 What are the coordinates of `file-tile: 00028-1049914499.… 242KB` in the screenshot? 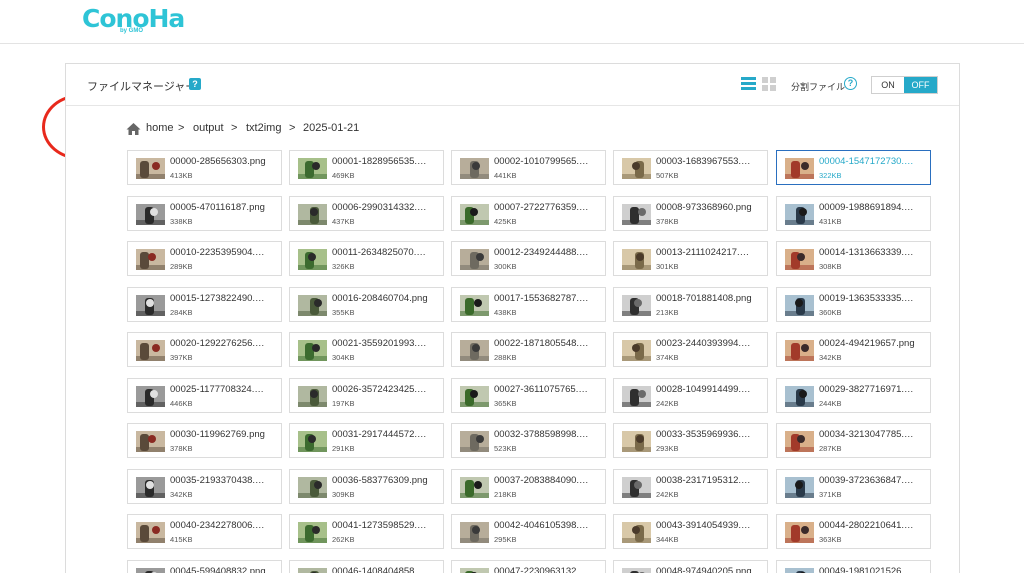 It's located at (690, 395).